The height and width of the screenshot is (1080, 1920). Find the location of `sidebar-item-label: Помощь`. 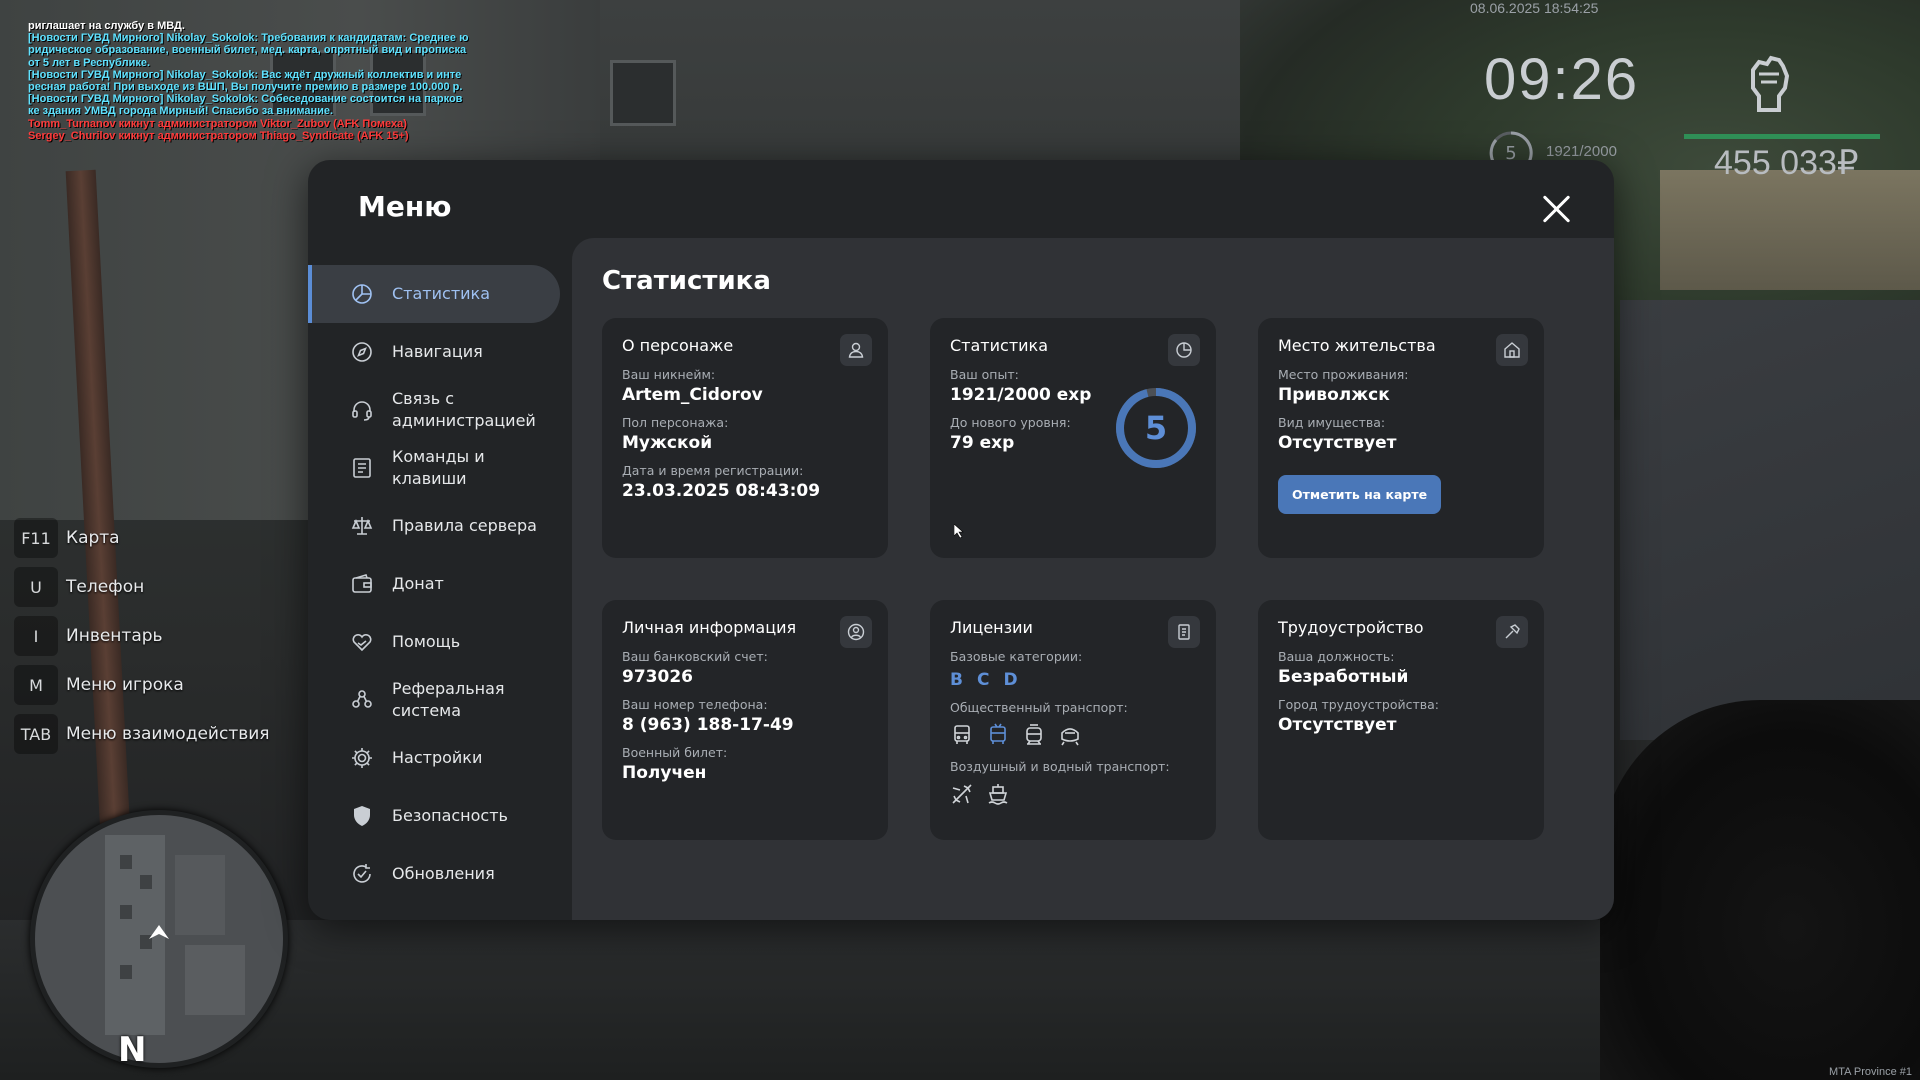

sidebar-item-label: Помощь is located at coordinates (426, 641).